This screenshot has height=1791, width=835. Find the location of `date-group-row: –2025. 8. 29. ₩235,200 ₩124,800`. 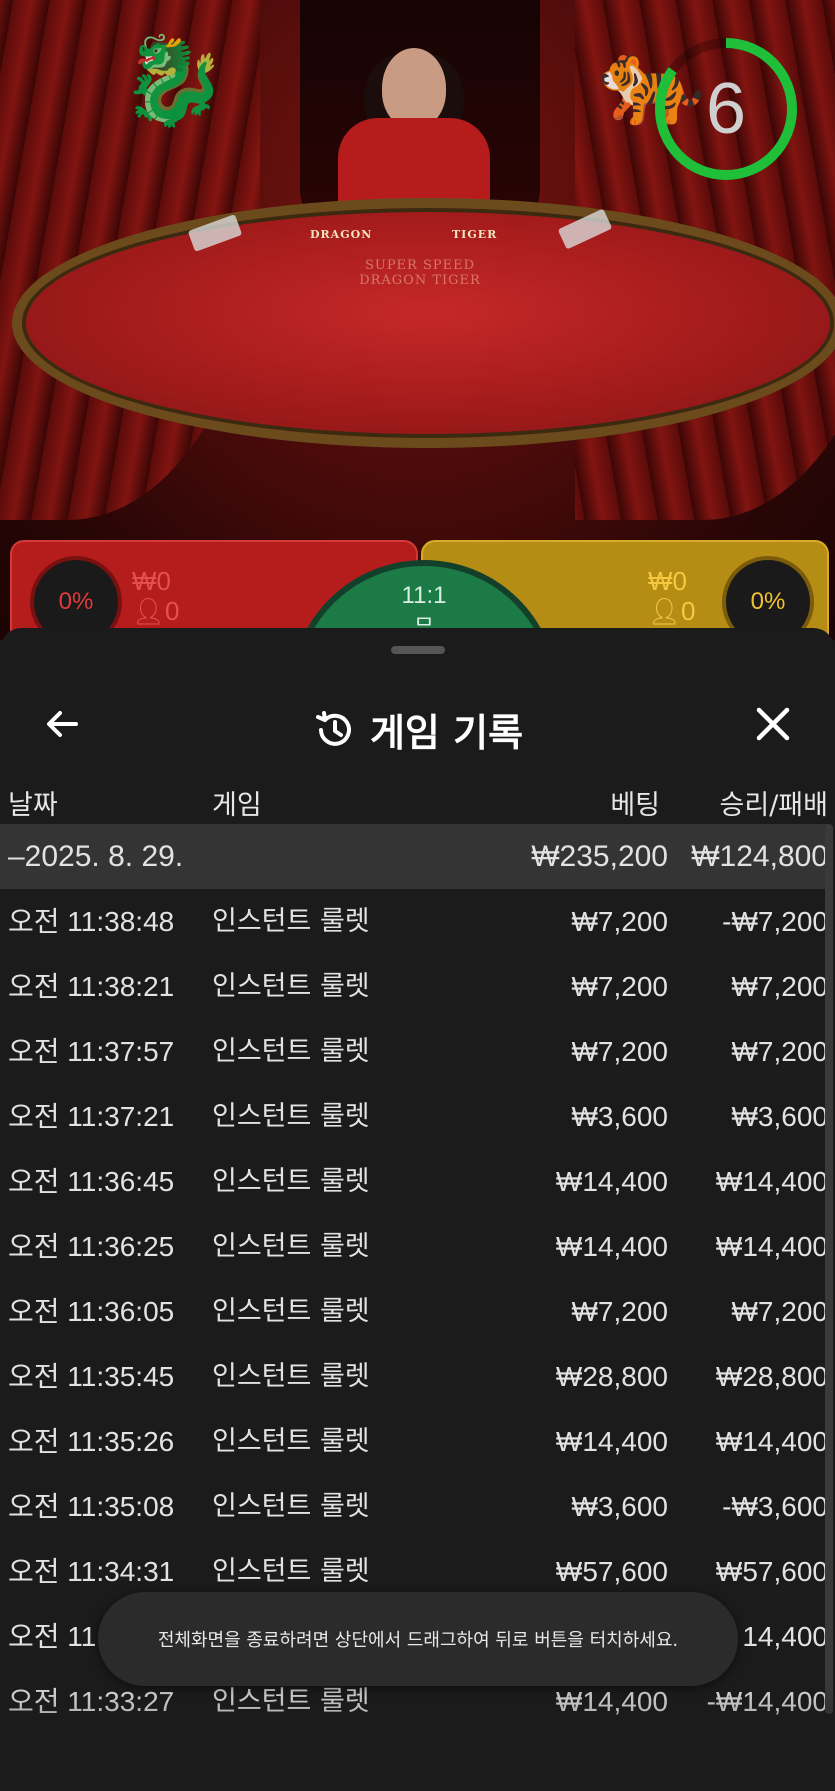

date-group-row: –2025. 8. 29. ₩235,200 ₩124,800 is located at coordinates (414, 856).